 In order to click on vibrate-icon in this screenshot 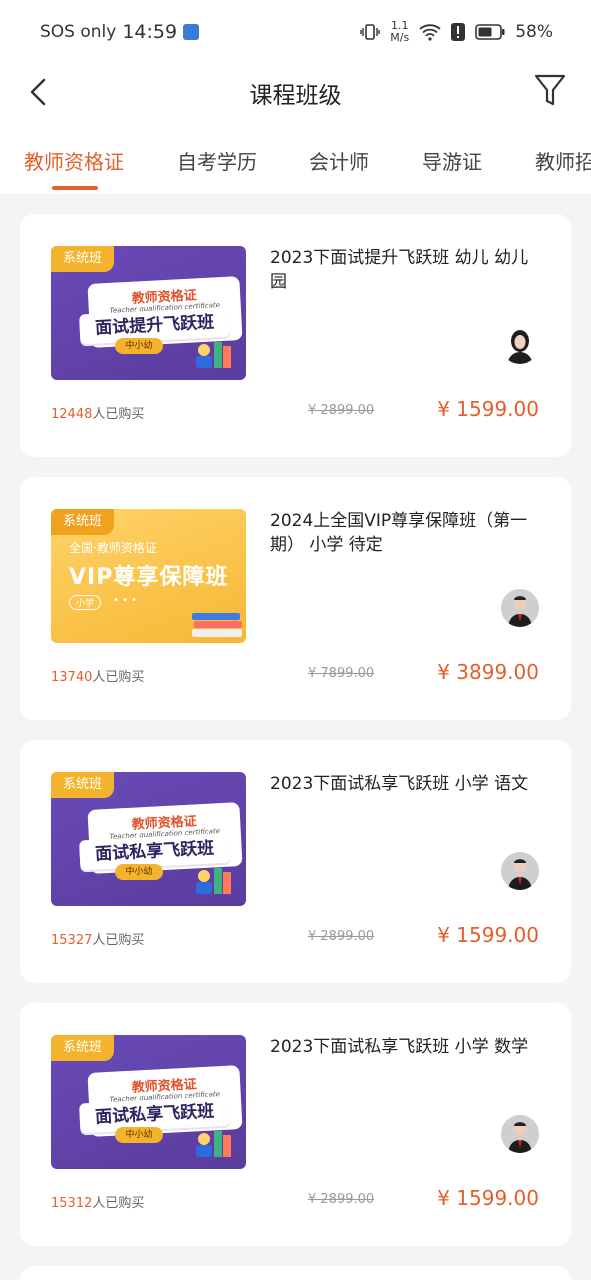, I will do `click(370, 32)`.